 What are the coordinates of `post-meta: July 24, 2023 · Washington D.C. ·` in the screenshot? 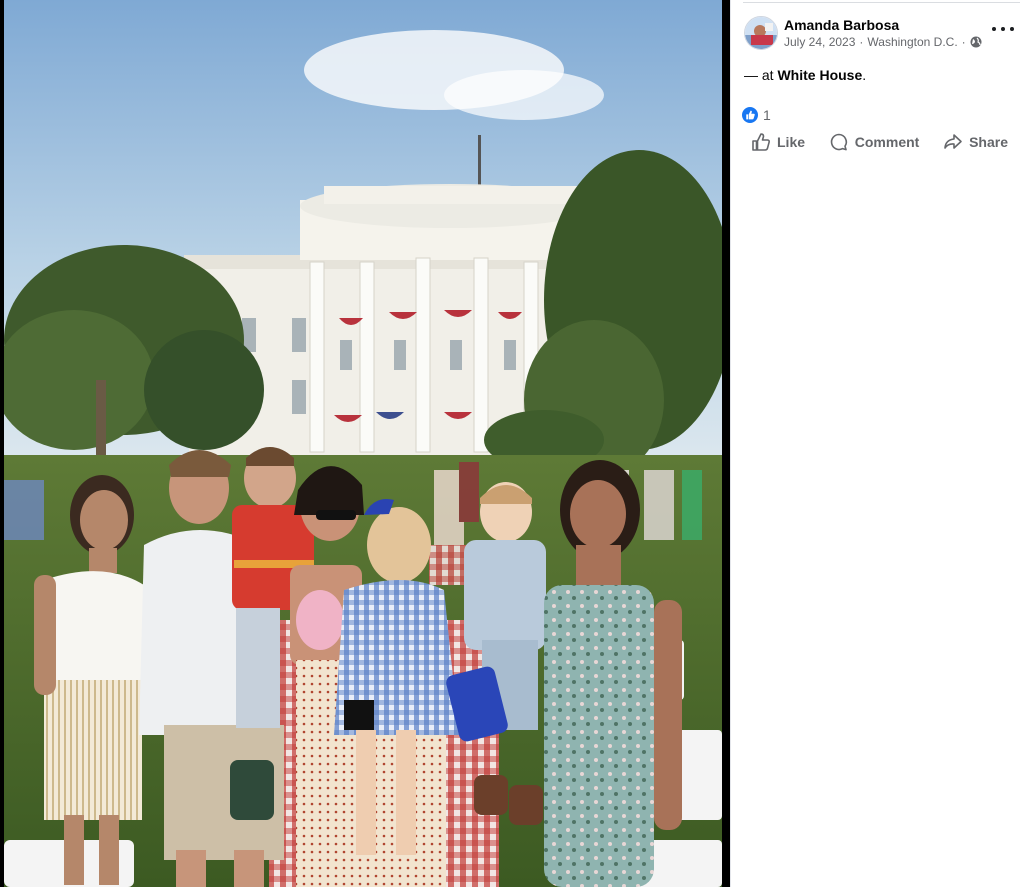 It's located at (883, 42).